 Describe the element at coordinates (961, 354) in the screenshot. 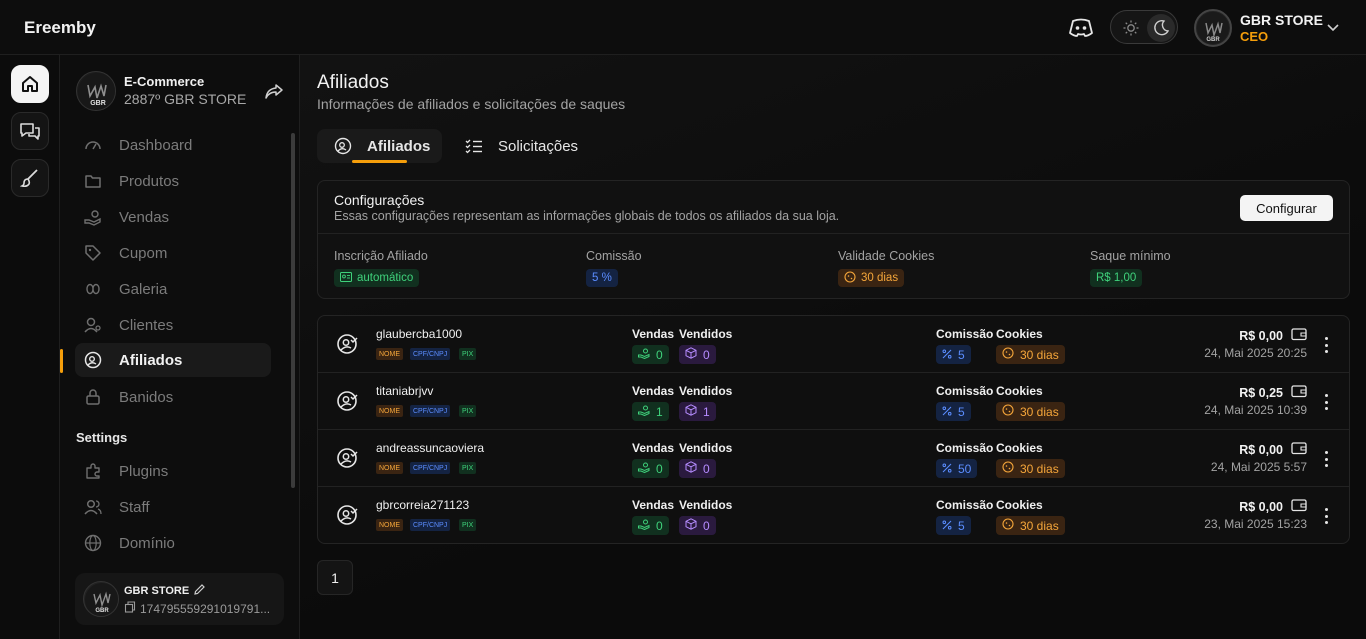

I see `comissao-value: 5` at that location.